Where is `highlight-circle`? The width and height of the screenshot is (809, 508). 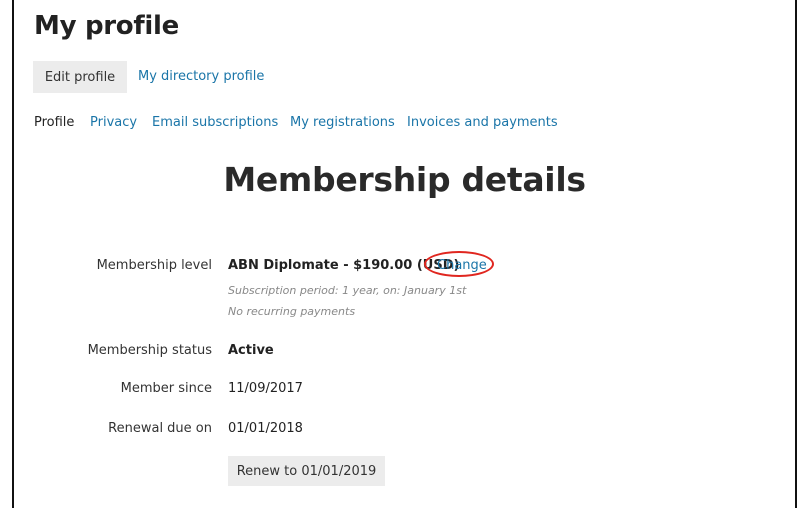
highlight-circle is located at coordinates (459, 264).